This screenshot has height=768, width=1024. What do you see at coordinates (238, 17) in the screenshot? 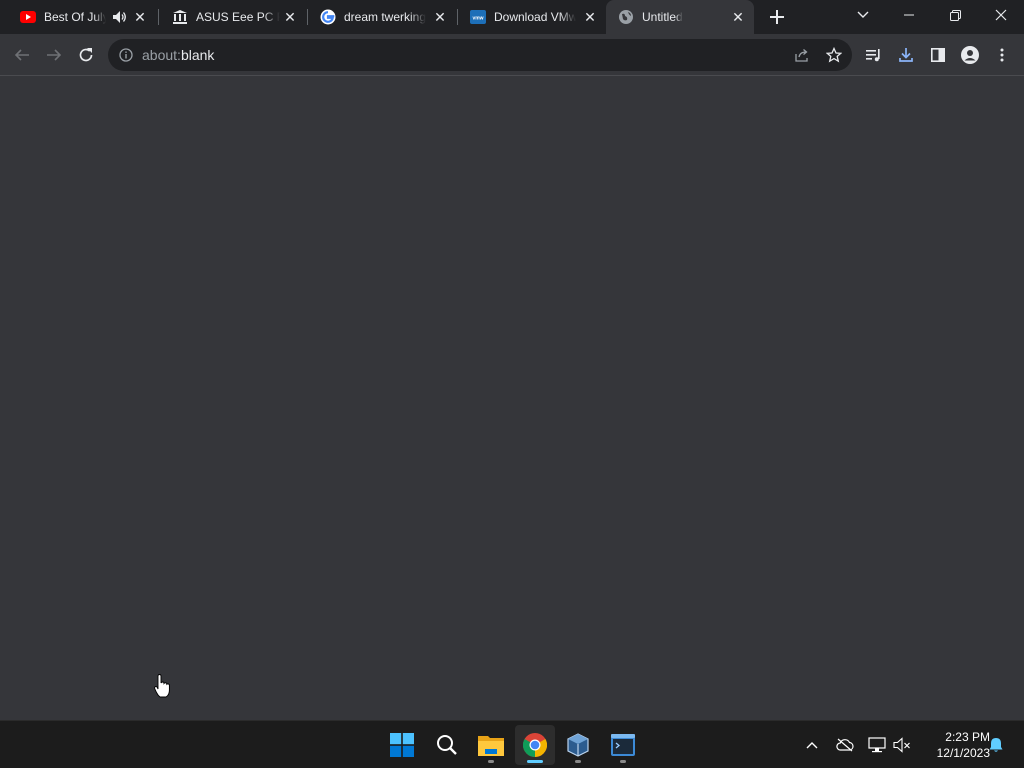
I see `tab-title: ASUS Eee PC R` at bounding box center [238, 17].